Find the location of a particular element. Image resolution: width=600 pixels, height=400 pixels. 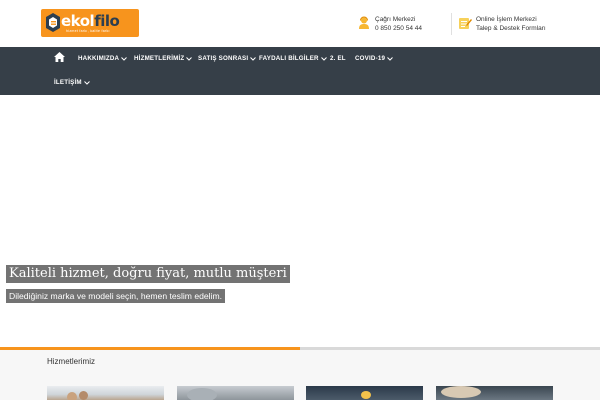

nav-item-covid-19: COVID-19 is located at coordinates (374, 58).